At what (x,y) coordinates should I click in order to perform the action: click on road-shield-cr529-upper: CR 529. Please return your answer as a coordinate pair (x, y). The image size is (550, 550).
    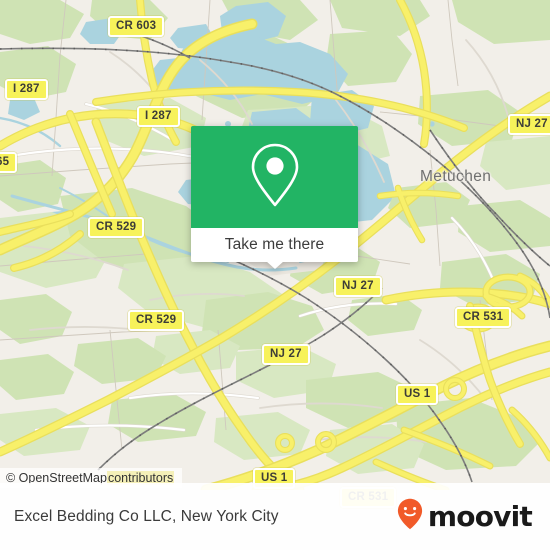
    Looking at the image, I should click on (116, 227).